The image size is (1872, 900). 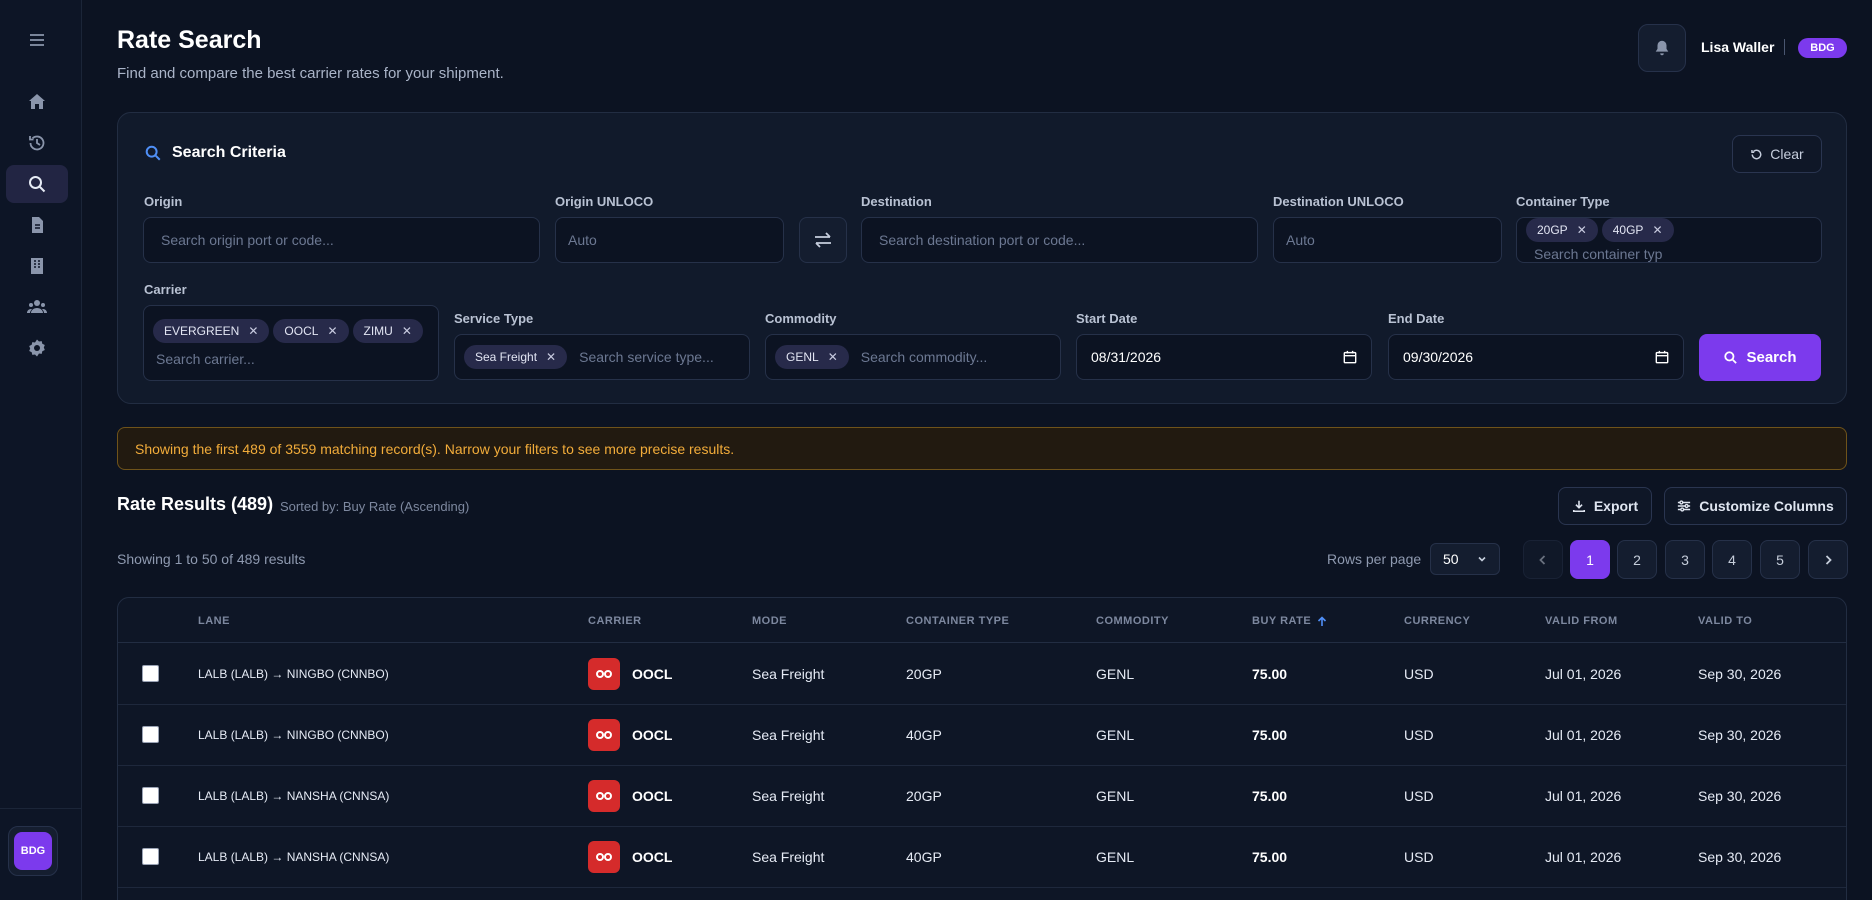 I want to click on chevron-left-icon, so click(x=1542, y=559).